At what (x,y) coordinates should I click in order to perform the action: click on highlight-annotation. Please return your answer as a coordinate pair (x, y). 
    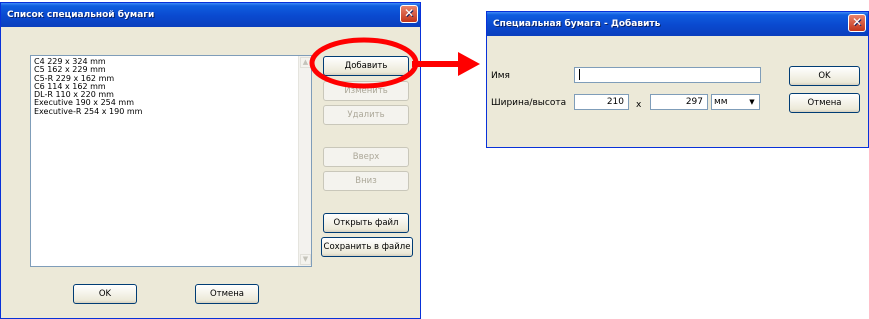
    Looking at the image, I should click on (394, 63).